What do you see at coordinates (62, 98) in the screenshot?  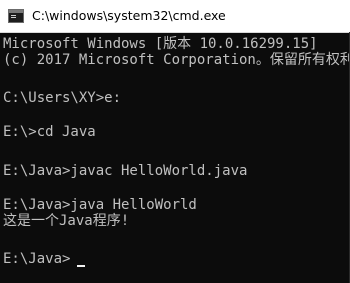 I see `console-line-prompt-drive-change: C:\Users\XY>e:` at bounding box center [62, 98].